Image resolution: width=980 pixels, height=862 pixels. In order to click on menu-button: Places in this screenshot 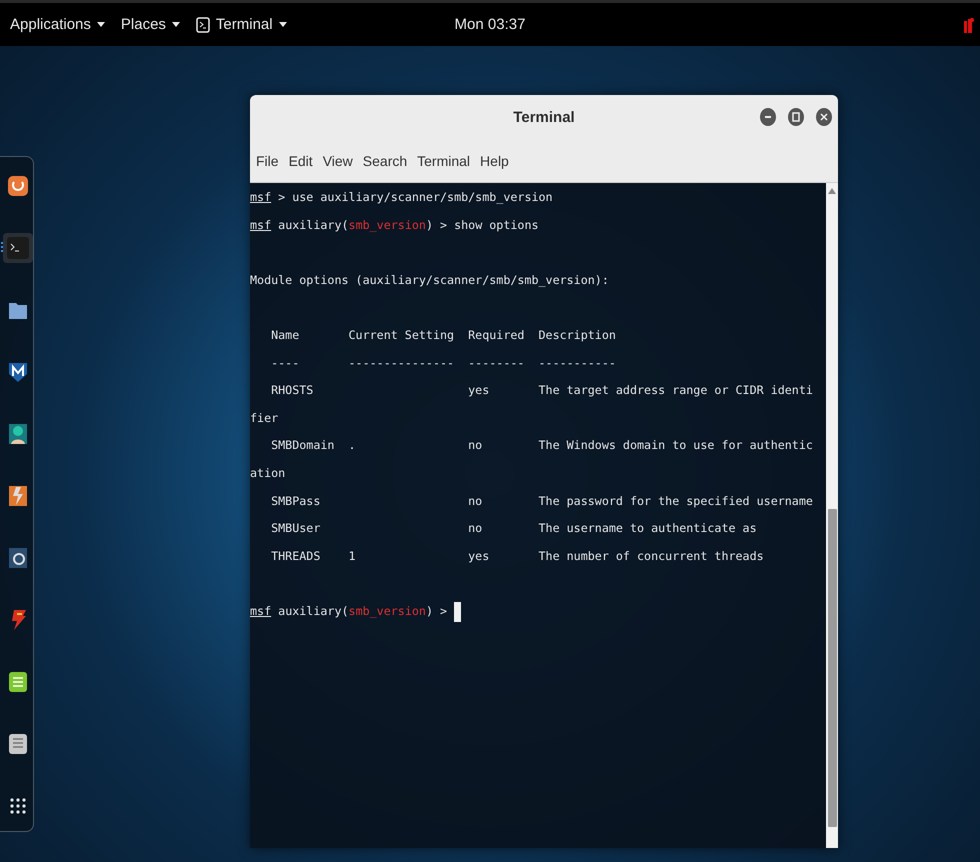, I will do `click(150, 24)`.